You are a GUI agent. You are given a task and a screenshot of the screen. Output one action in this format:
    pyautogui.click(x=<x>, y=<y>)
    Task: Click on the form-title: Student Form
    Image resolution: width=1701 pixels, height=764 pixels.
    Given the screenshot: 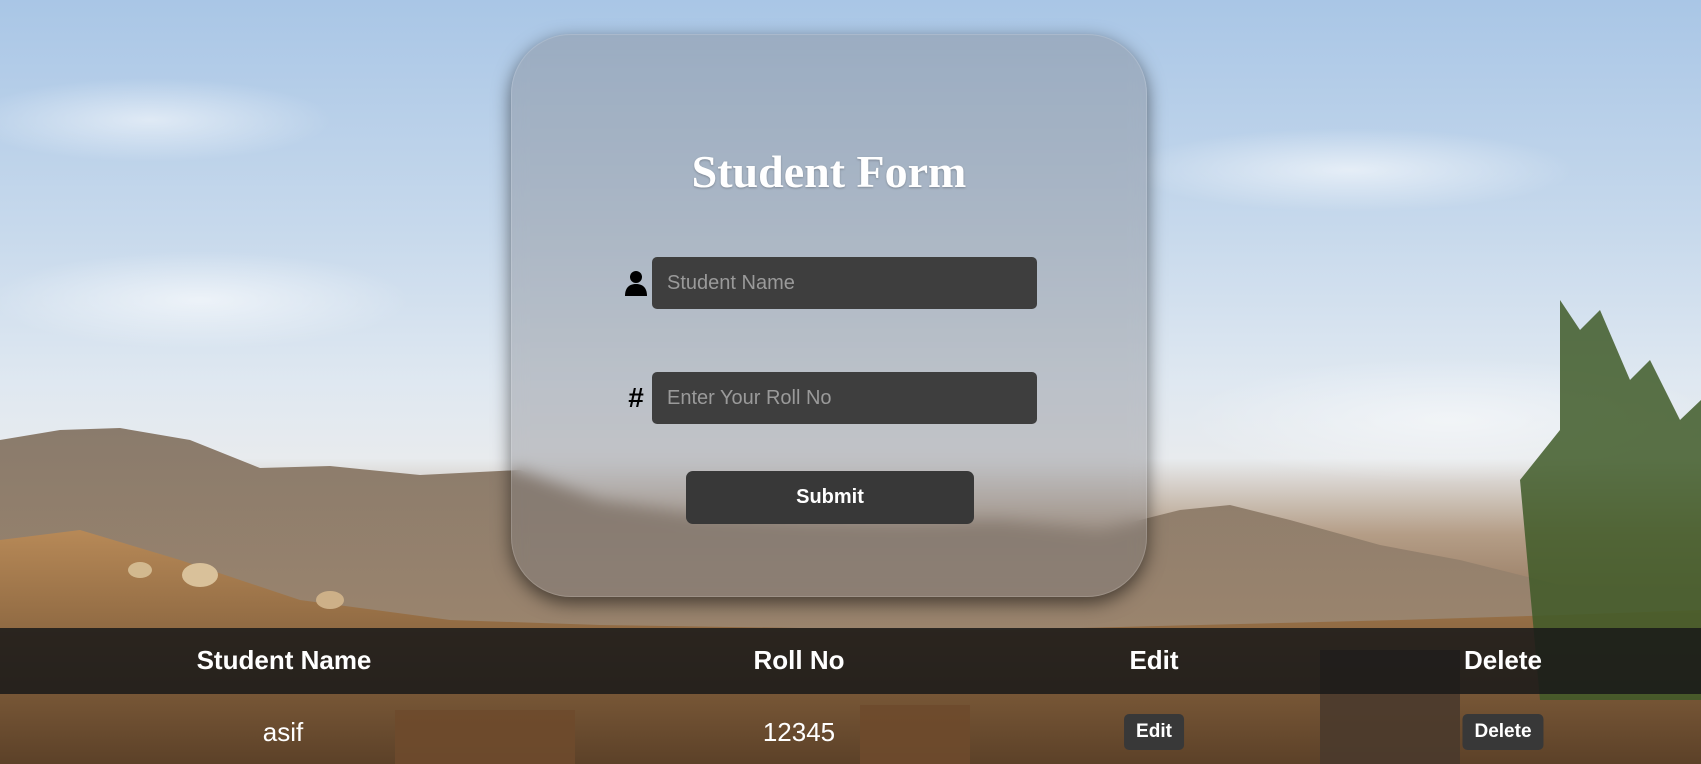 What is the action you would take?
    pyautogui.click(x=829, y=171)
    